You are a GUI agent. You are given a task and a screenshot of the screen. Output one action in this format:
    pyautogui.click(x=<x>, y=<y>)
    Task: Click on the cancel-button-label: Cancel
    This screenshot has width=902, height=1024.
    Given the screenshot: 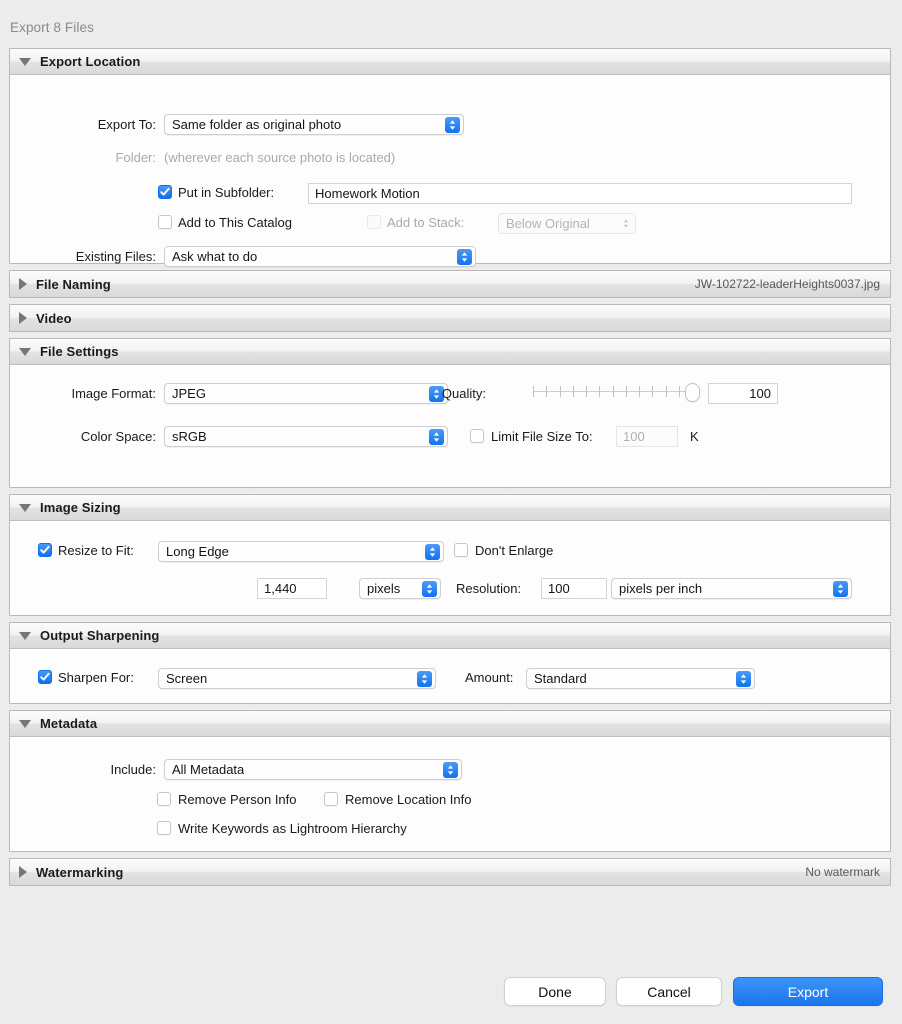 What is the action you would take?
    pyautogui.click(x=669, y=991)
    